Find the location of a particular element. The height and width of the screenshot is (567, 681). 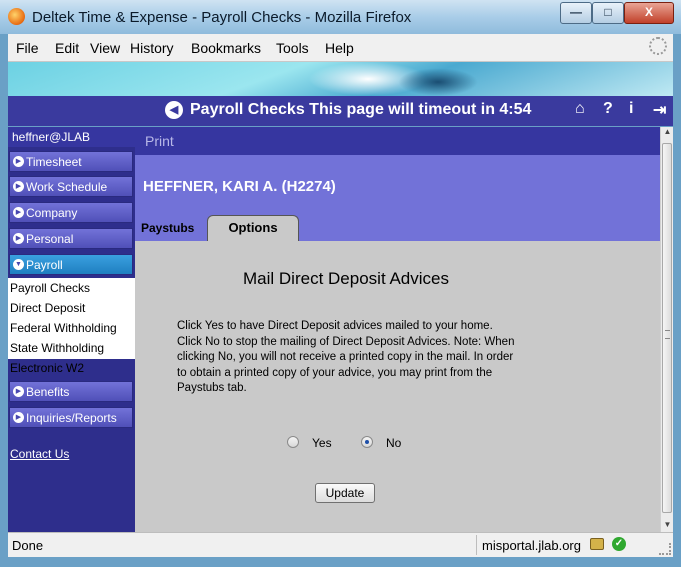

sidebar-subitem-state-withholding: State Withholding is located at coordinates (71, 348).